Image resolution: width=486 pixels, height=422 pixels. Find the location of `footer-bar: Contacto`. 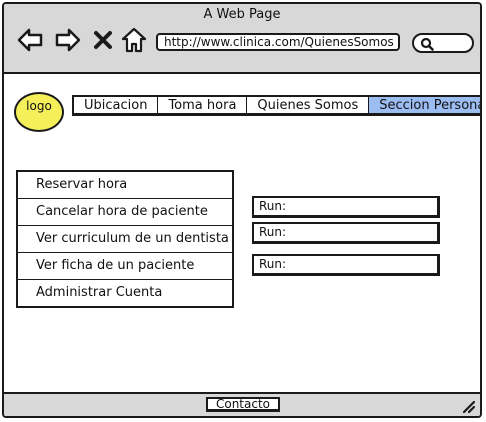

footer-bar: Contacto is located at coordinates (242, 404).